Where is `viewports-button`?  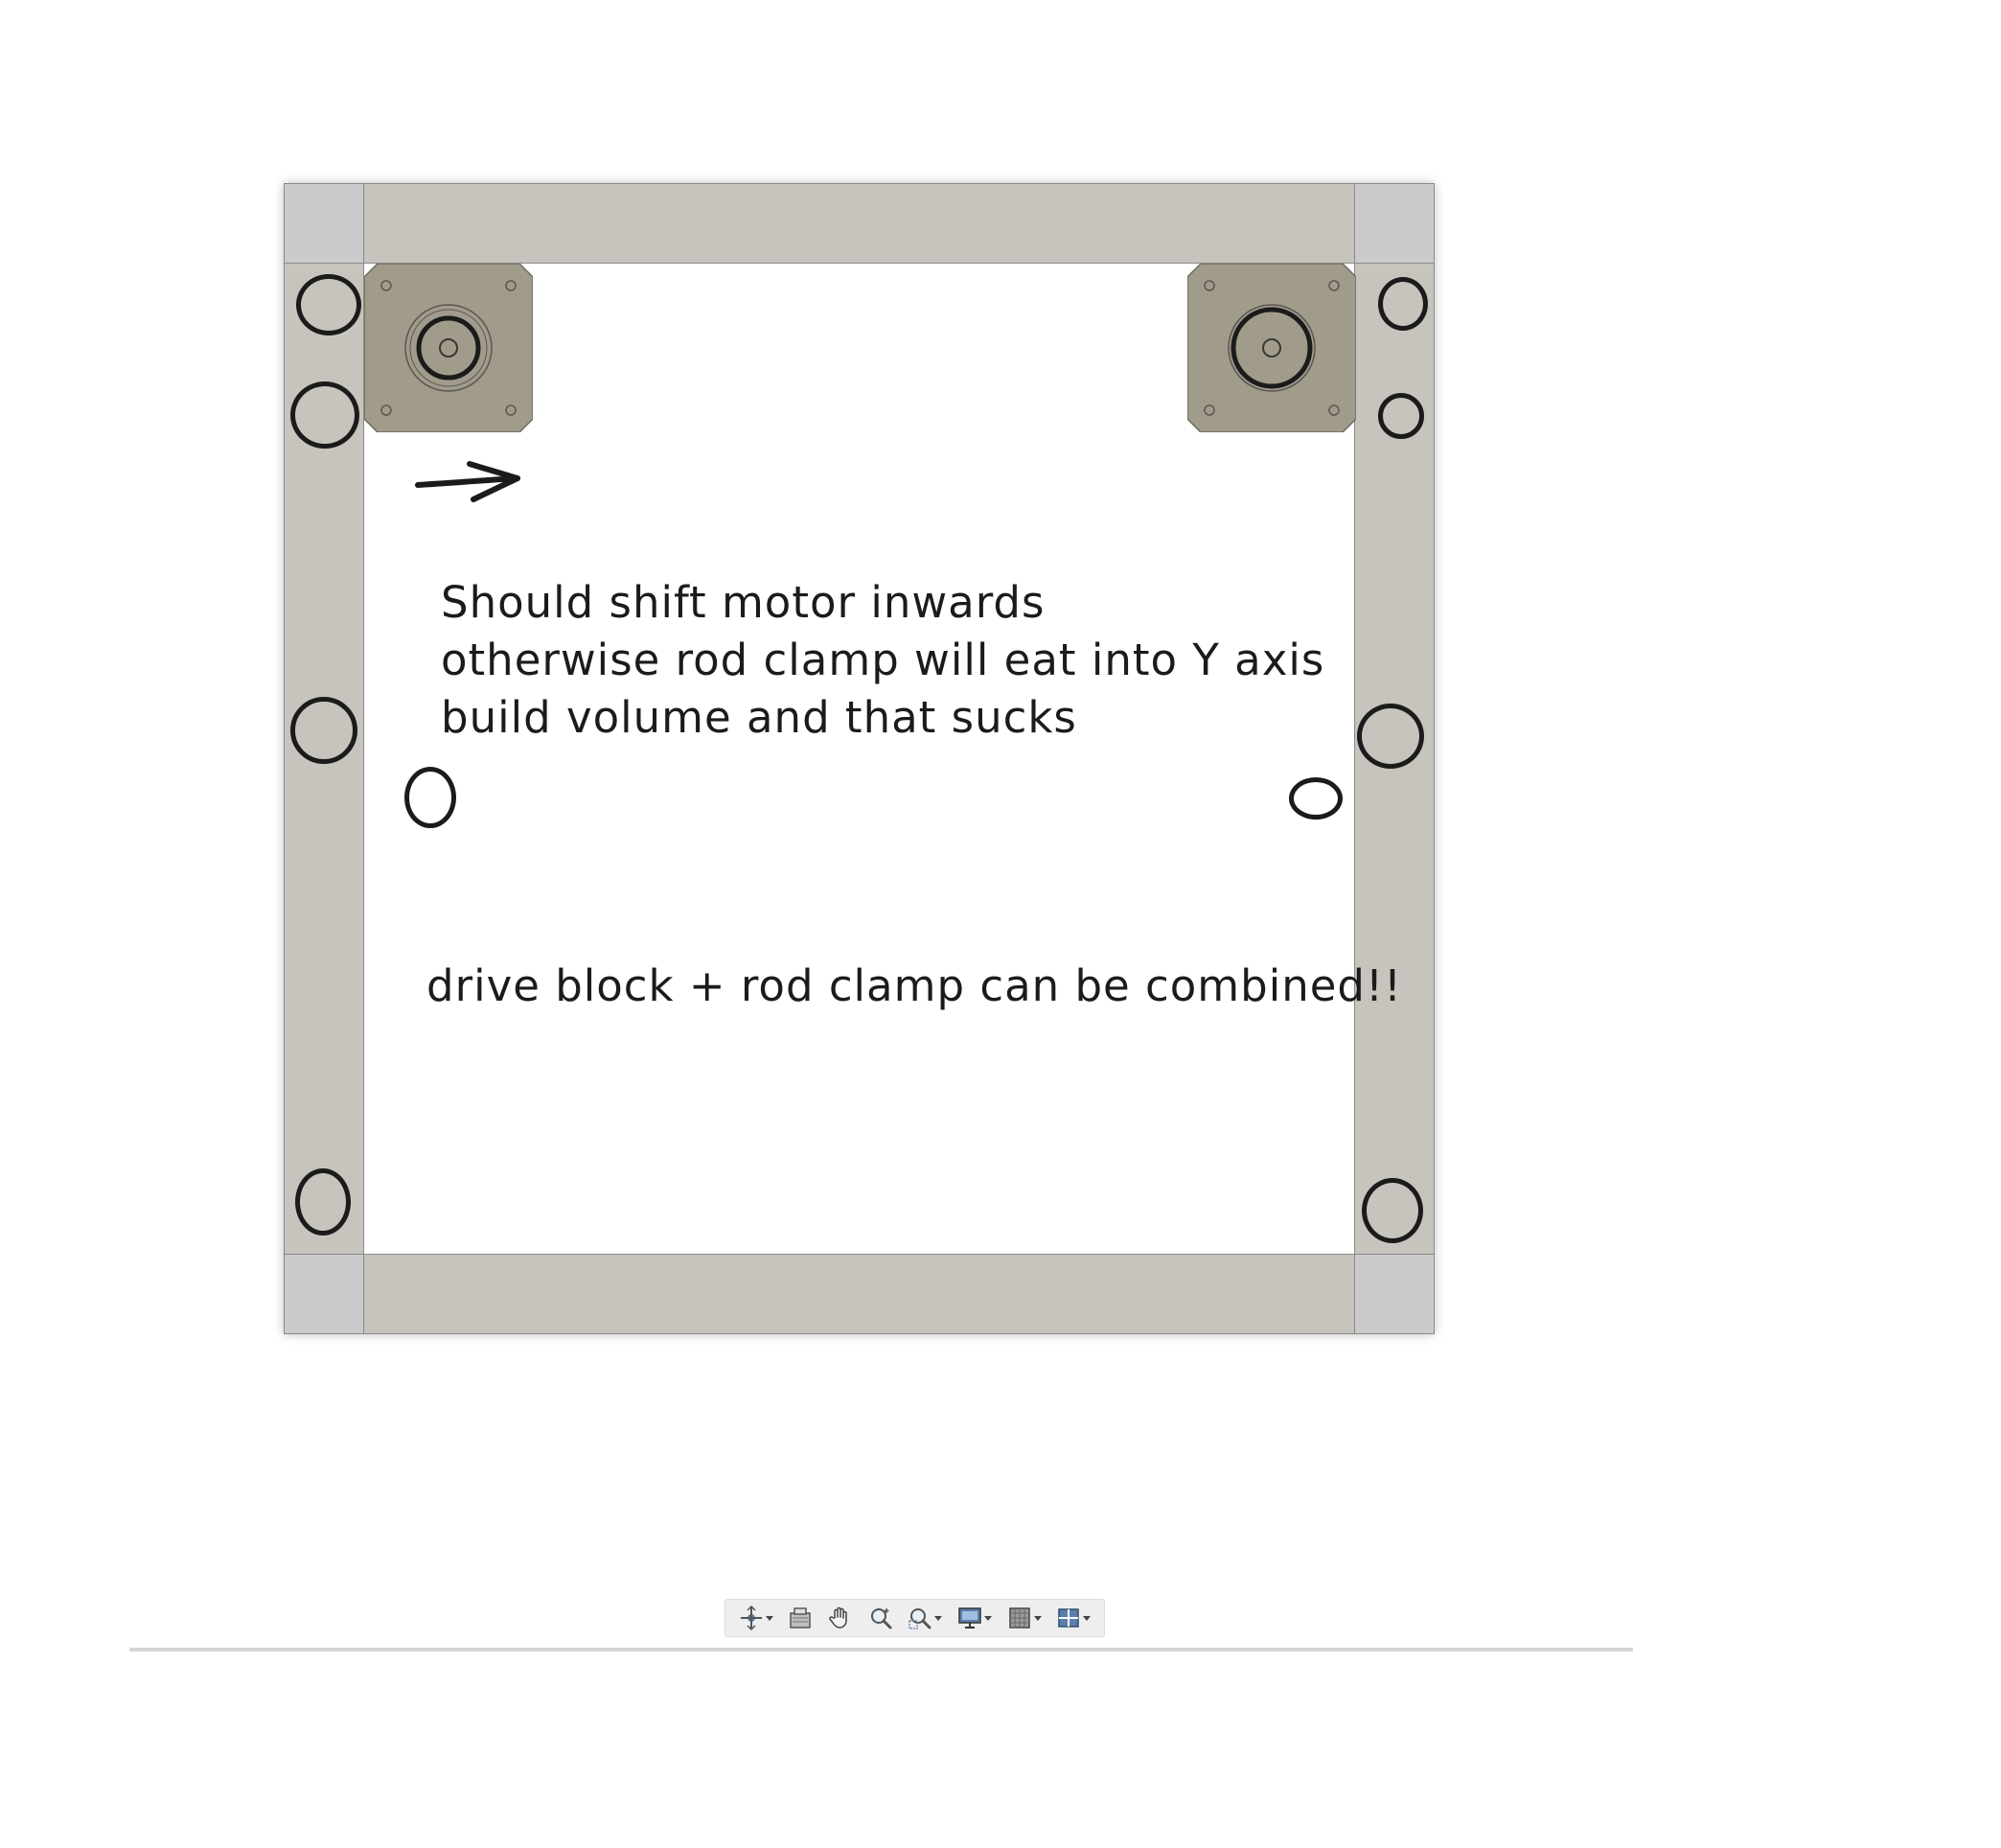
viewports-button is located at coordinates (1073, 1618).